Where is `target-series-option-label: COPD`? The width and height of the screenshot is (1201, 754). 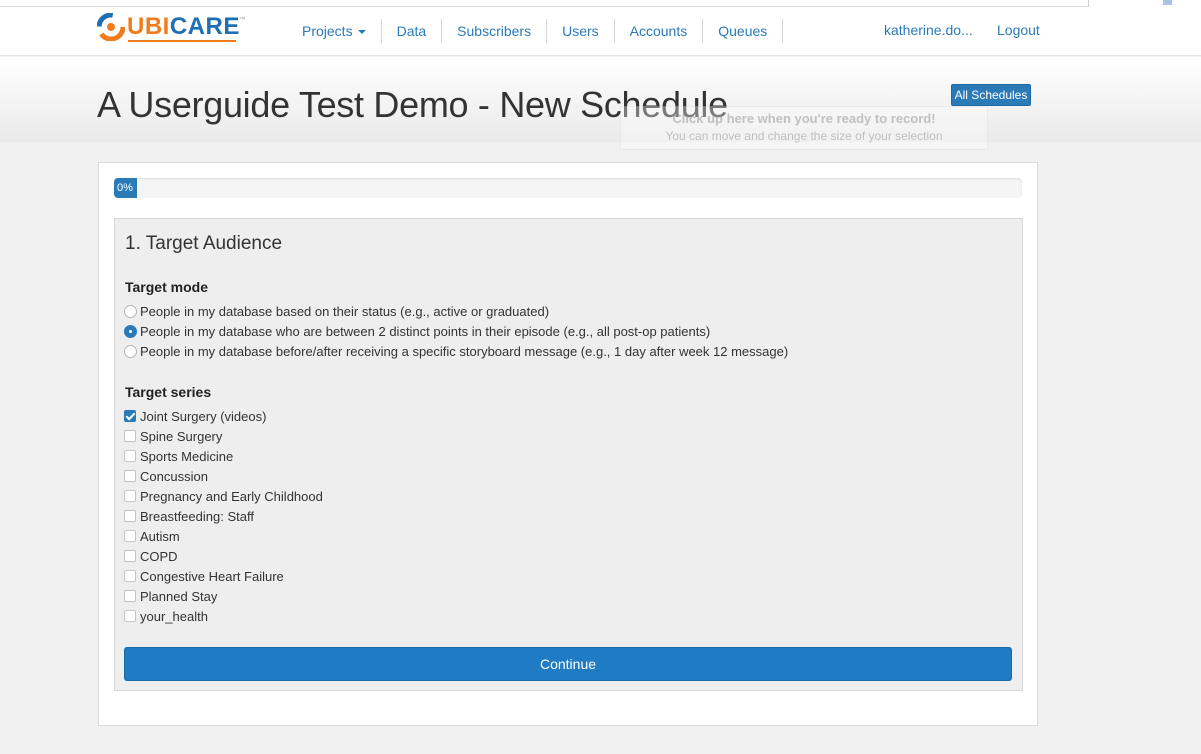
target-series-option-label: COPD is located at coordinates (159, 556).